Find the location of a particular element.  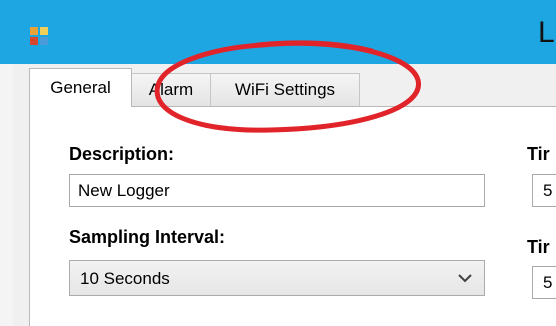

right-field-label-2: Tir is located at coordinates (538, 247).